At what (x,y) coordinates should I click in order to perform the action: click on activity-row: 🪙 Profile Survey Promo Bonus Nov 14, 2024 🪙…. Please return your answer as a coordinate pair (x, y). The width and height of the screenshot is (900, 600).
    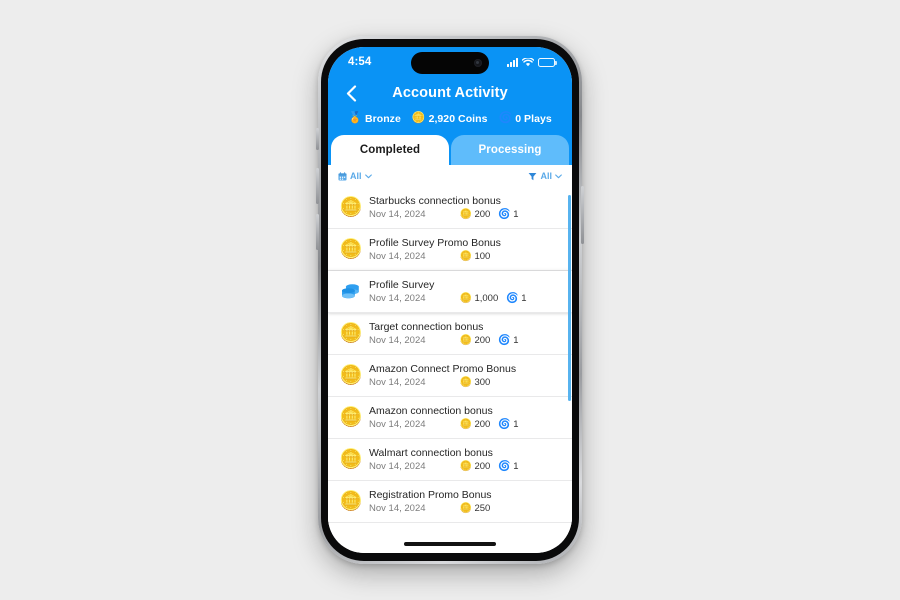
    Looking at the image, I should click on (450, 250).